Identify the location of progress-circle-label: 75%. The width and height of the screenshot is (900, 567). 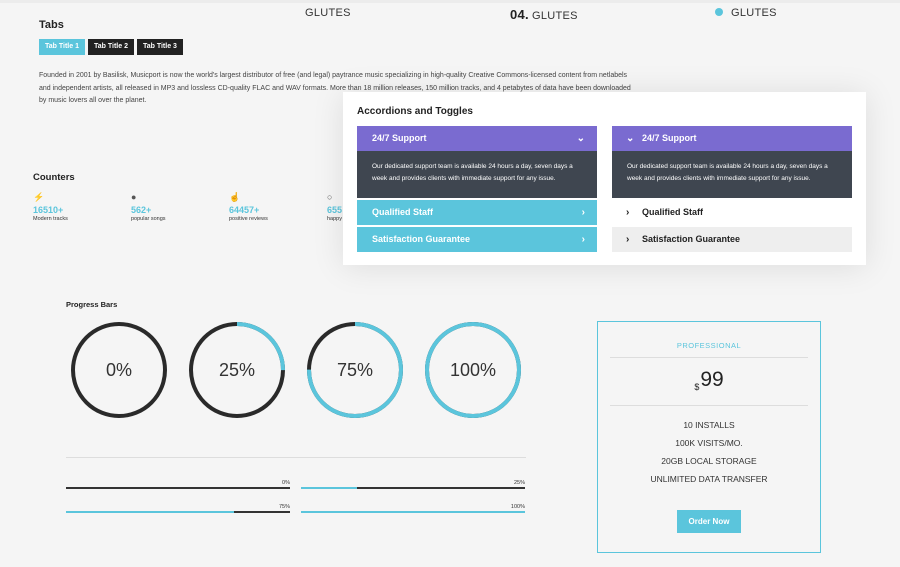
(355, 370).